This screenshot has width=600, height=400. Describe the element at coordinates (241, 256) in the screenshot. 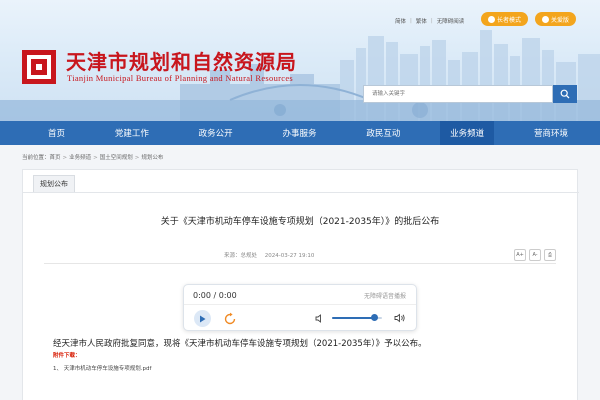

I see `article-source: 来源：总规处` at that location.